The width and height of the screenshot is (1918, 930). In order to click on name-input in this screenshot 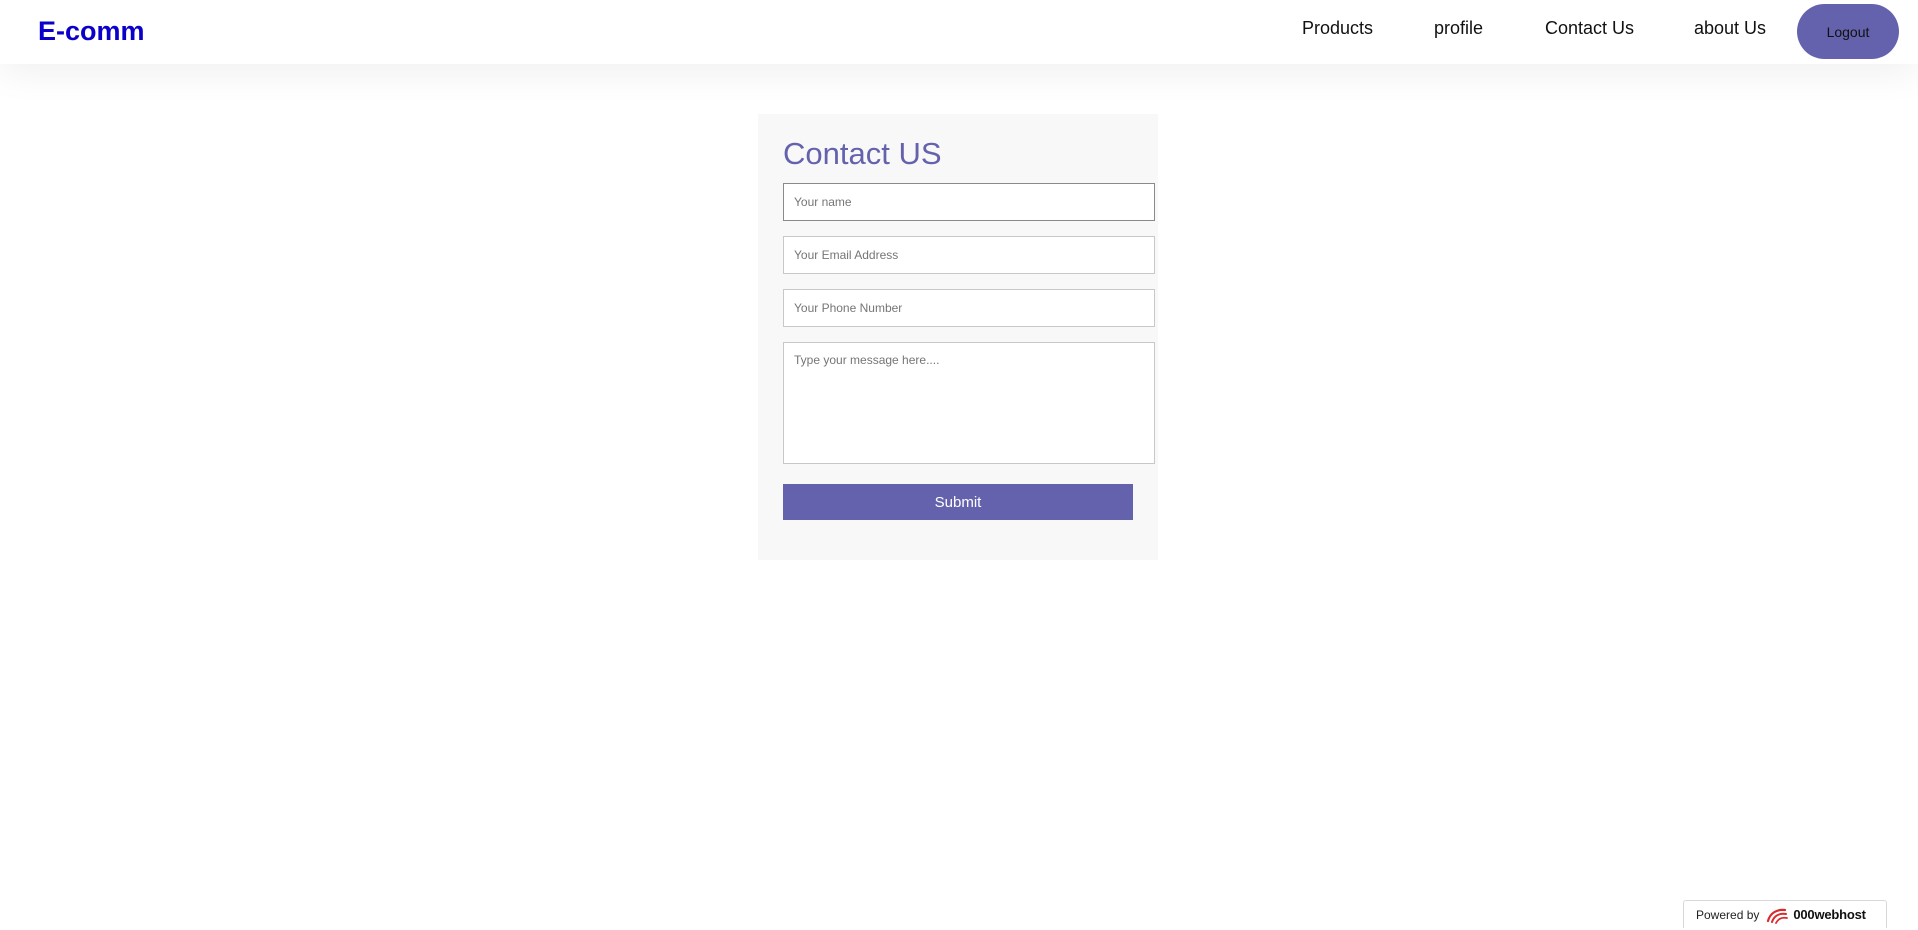, I will do `click(969, 202)`.